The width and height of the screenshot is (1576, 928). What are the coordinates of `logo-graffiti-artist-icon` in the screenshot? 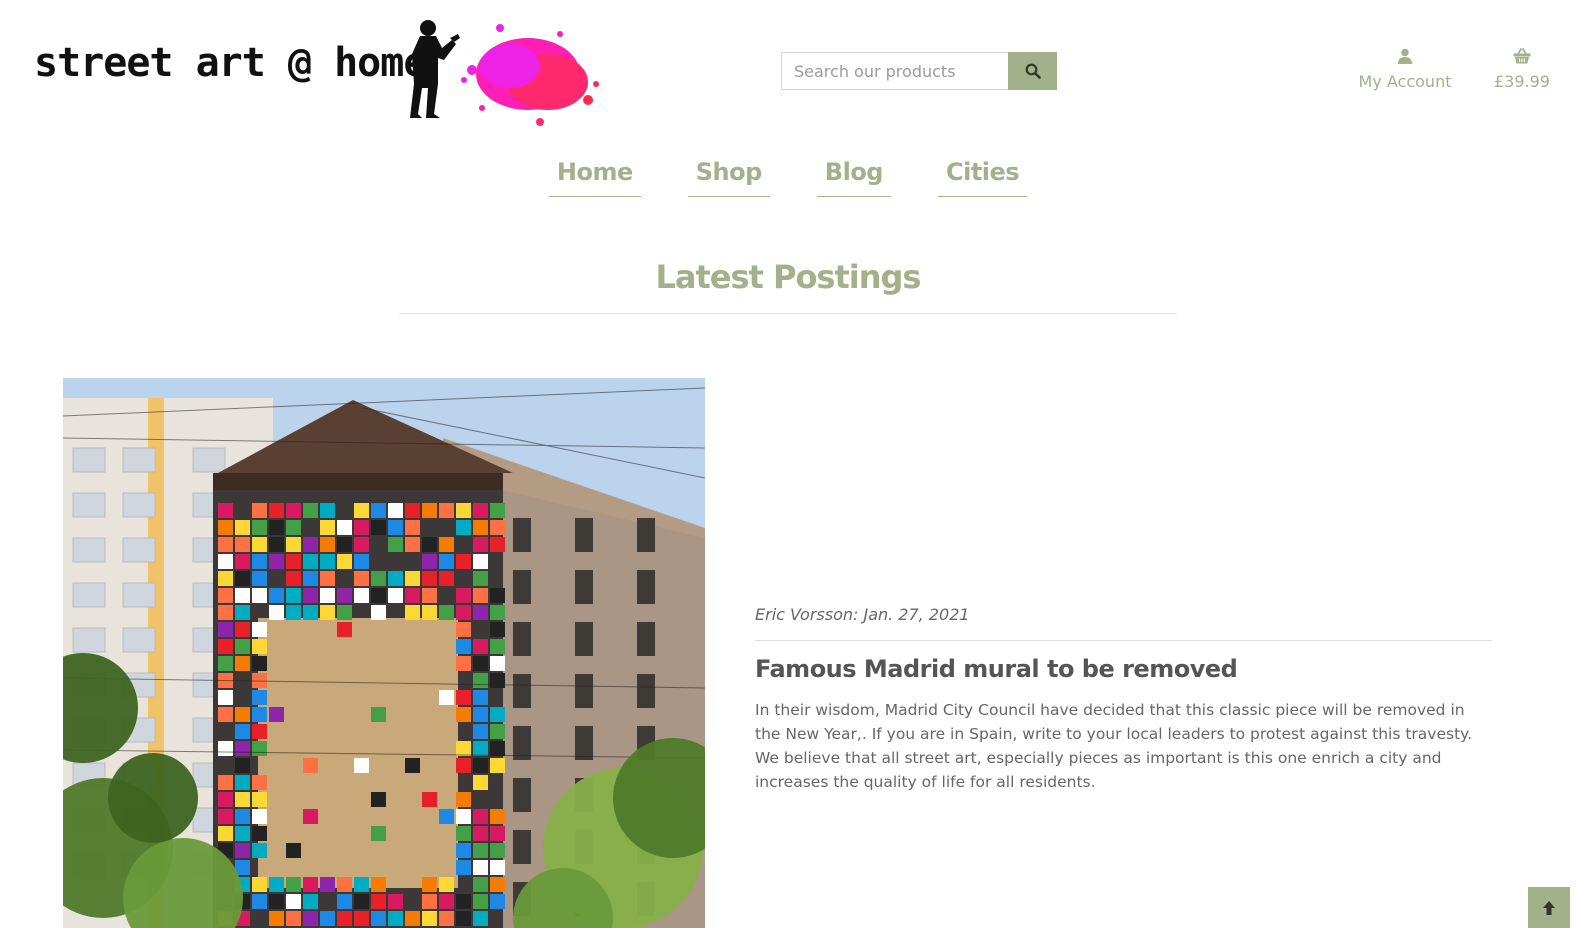 It's located at (502, 74).